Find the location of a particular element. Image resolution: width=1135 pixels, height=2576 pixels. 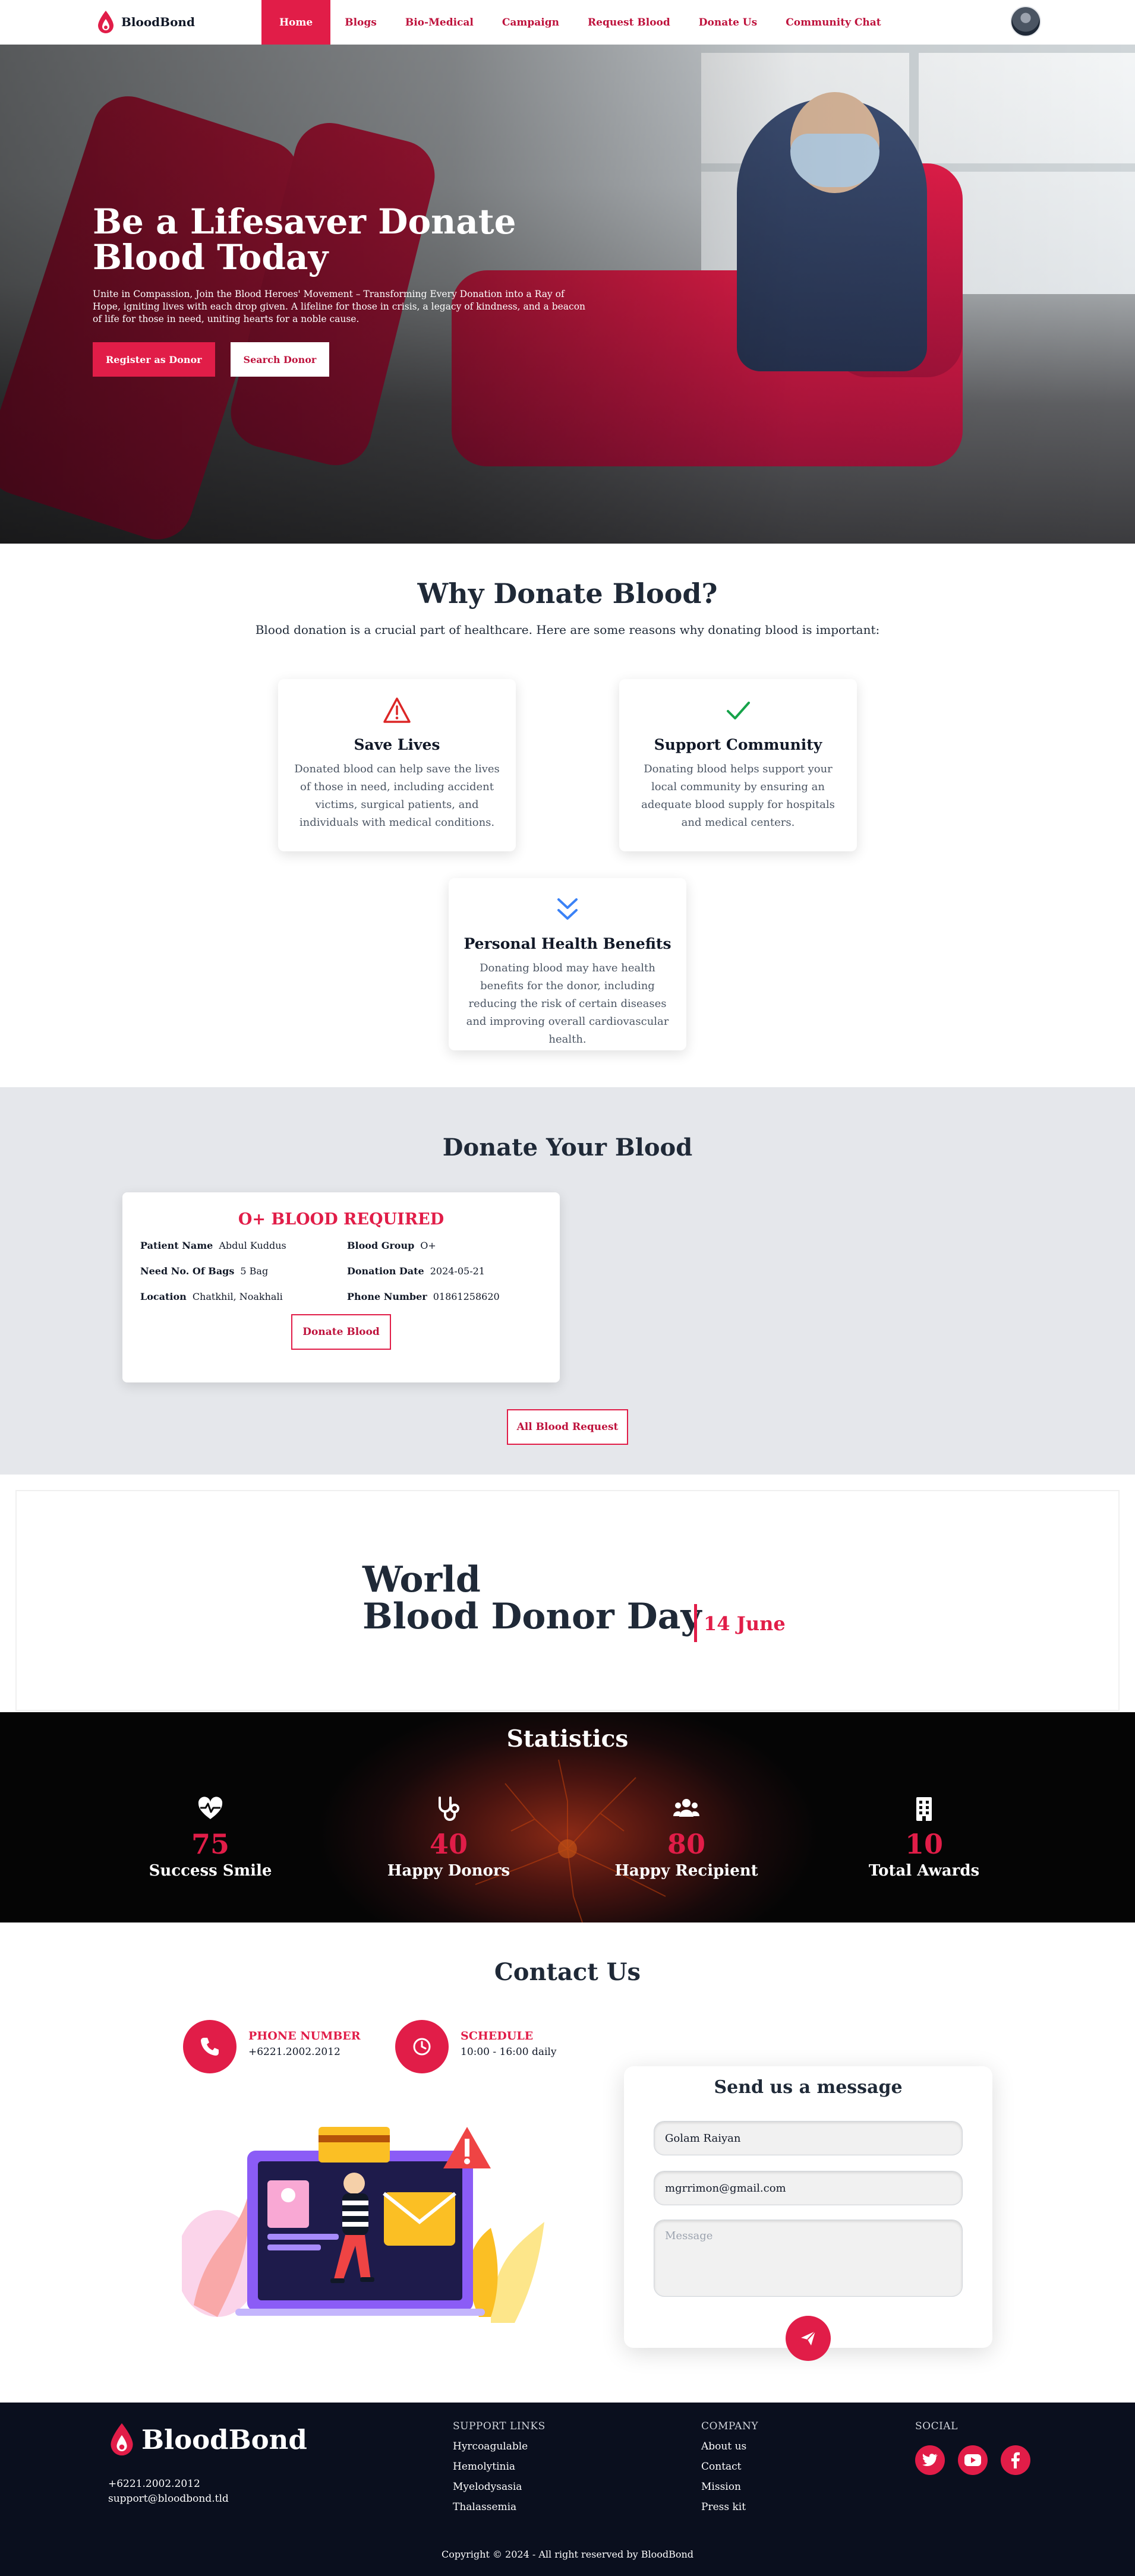

schedule-info-text: SCHEDULE 10:00 - 16:00 daily is located at coordinates (508, 2039).